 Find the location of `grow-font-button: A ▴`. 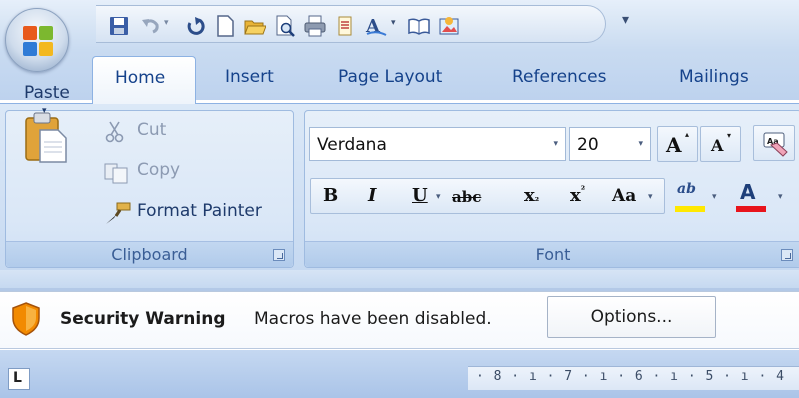

grow-font-button: A ▴ is located at coordinates (677, 144).